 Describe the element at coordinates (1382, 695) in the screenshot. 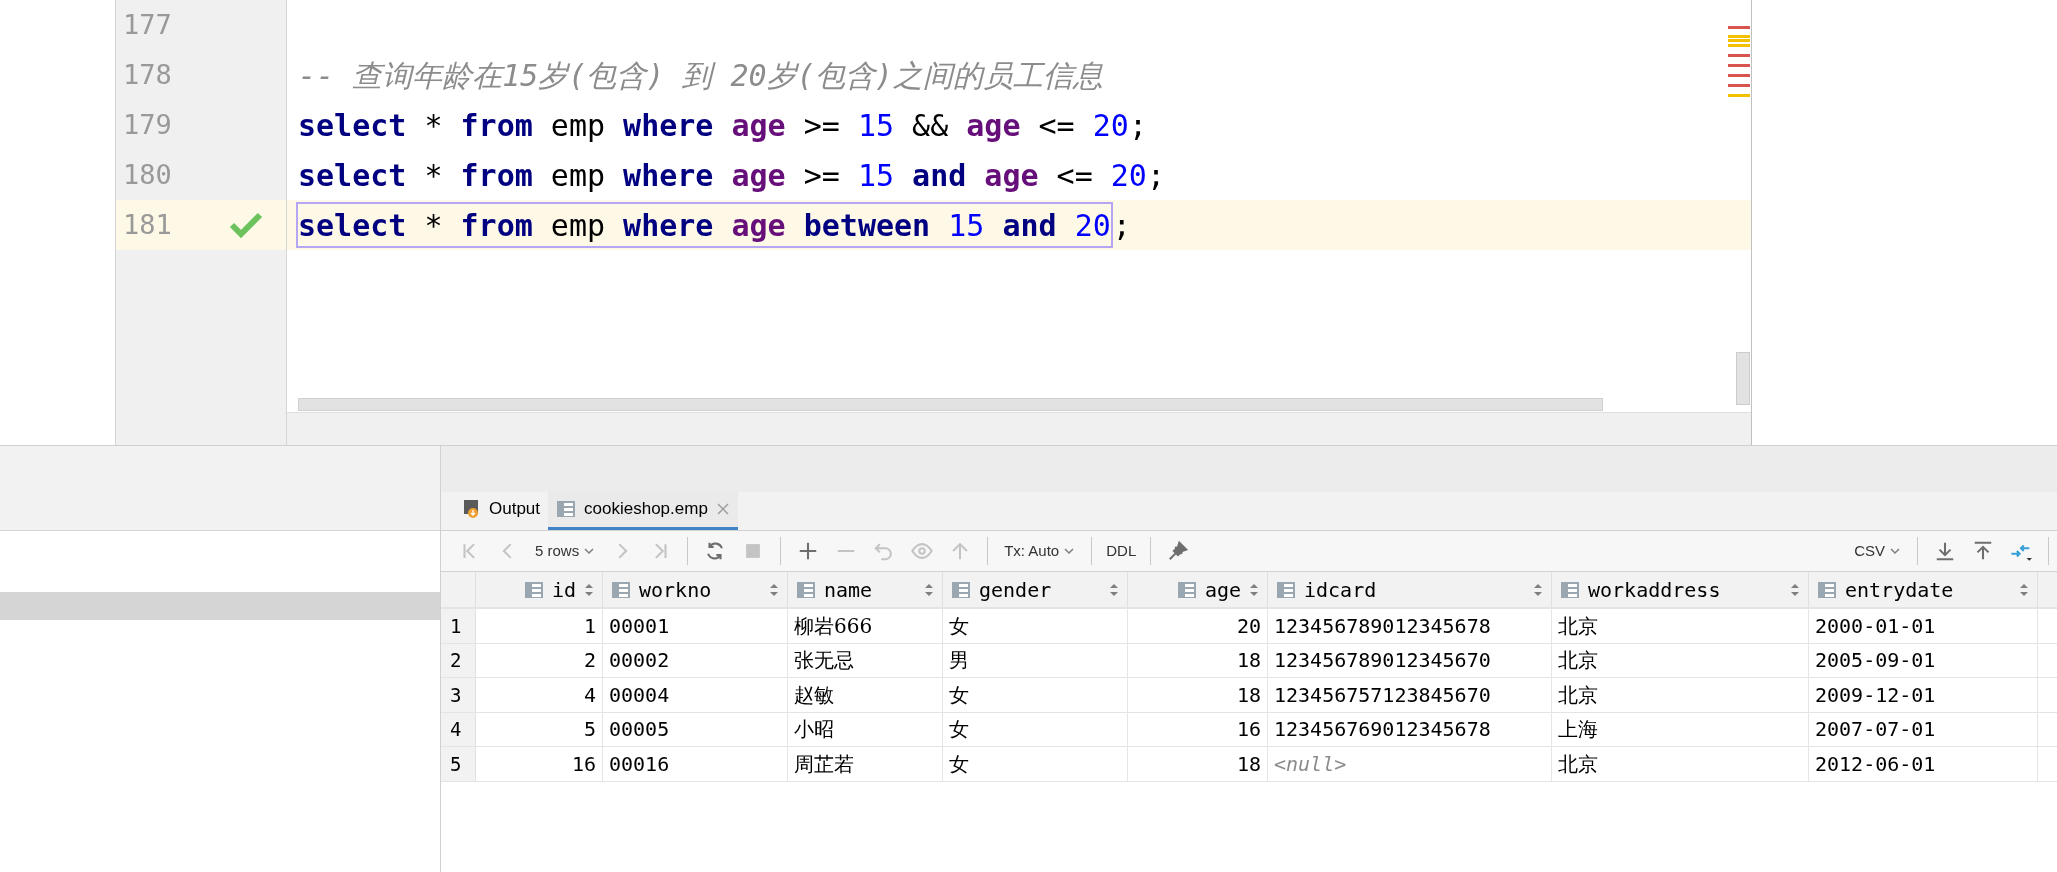

I see `table-cell-text: 123456757123845670` at that location.